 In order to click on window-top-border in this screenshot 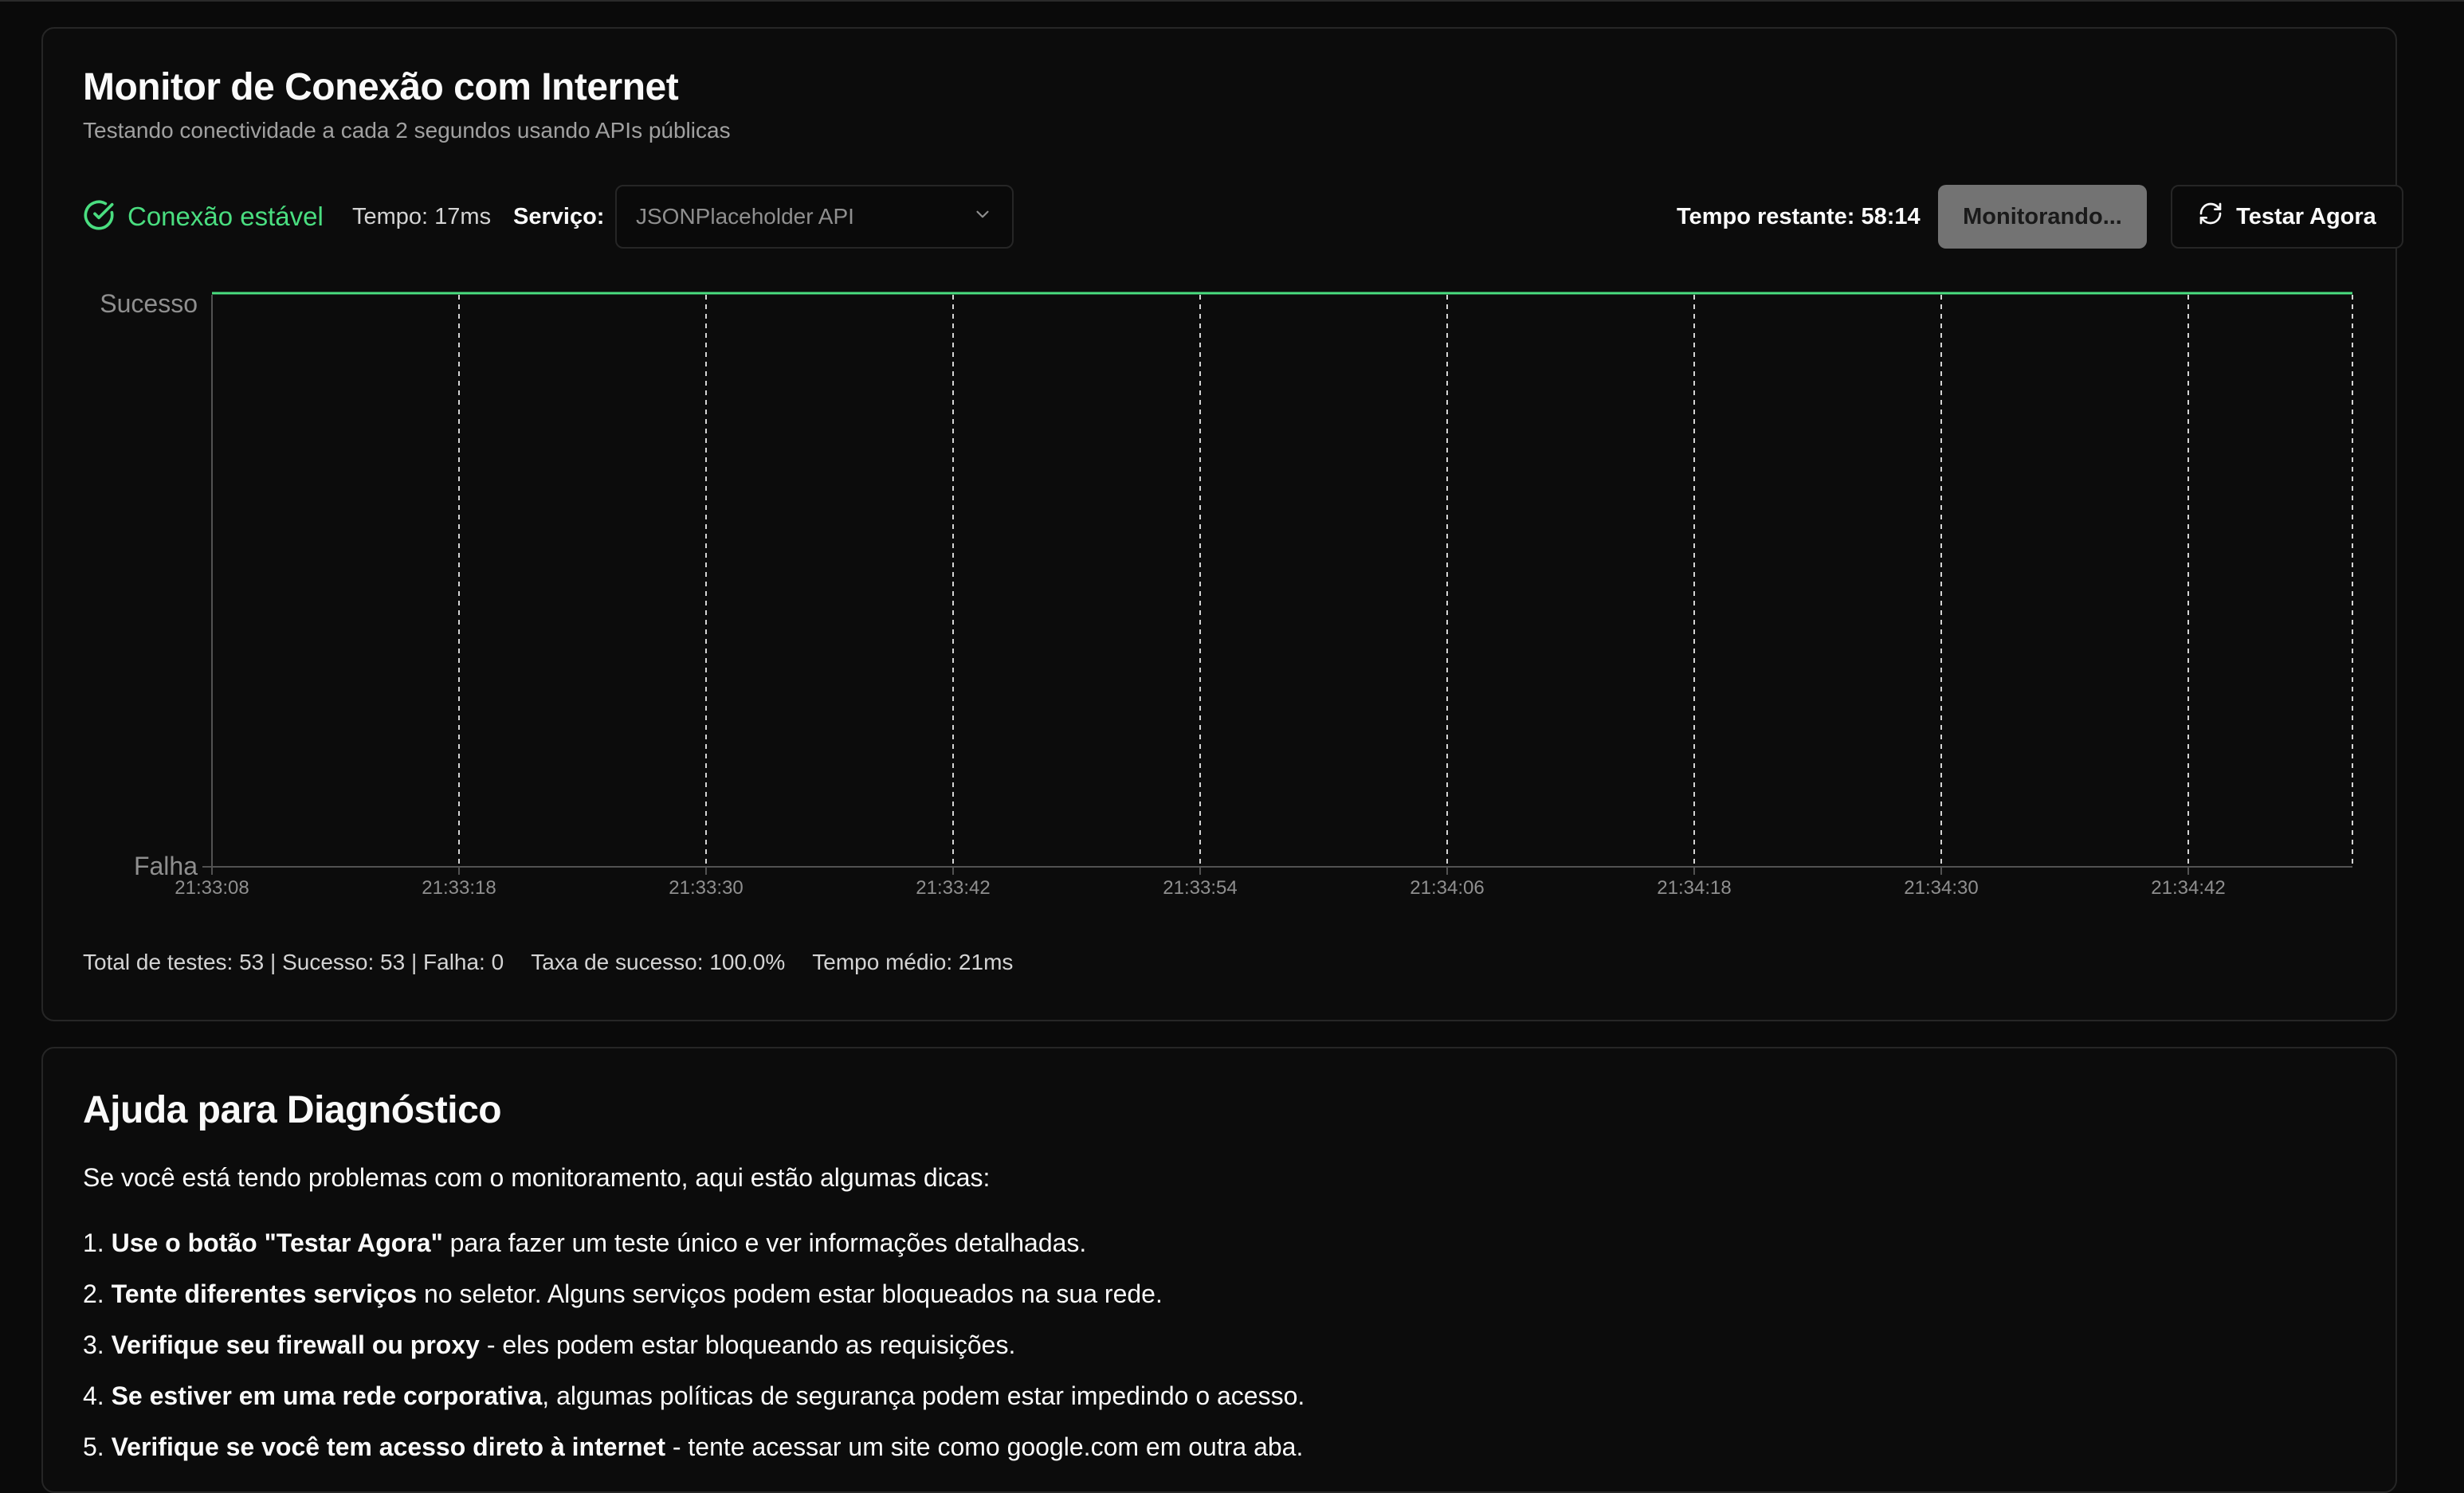, I will do `click(1232, 1)`.